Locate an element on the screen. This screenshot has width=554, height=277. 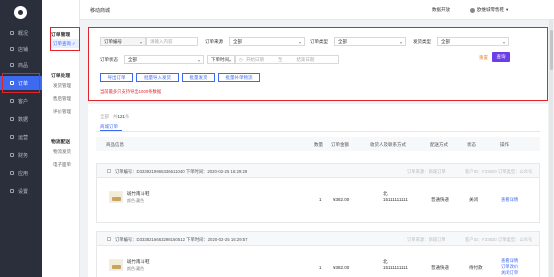
column-header: 订单金额 is located at coordinates (340, 144).